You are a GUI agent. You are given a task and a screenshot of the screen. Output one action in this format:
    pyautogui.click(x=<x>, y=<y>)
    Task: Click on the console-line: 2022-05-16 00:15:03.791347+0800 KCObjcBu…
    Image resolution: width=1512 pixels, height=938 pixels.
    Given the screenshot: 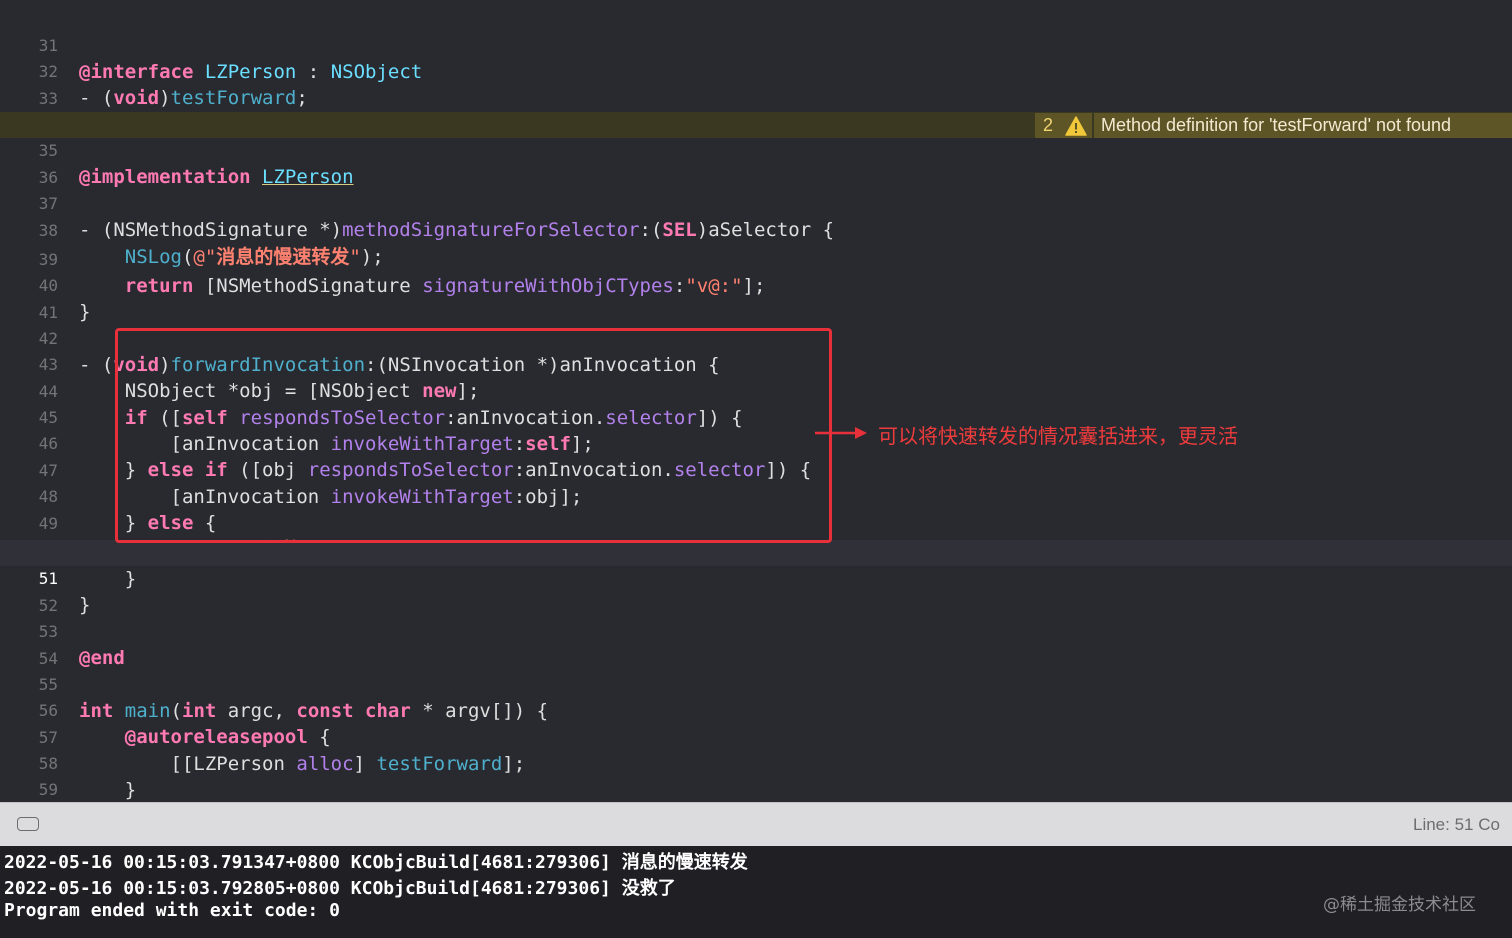 What is the action you would take?
    pyautogui.click(x=376, y=862)
    